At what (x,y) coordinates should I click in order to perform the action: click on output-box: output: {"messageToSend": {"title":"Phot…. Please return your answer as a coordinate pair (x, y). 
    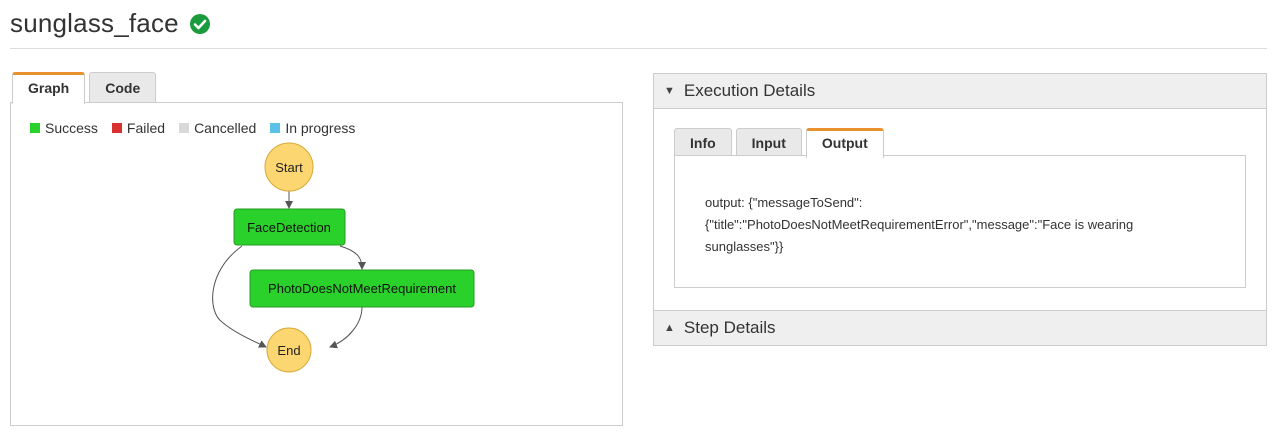
    Looking at the image, I should click on (960, 221).